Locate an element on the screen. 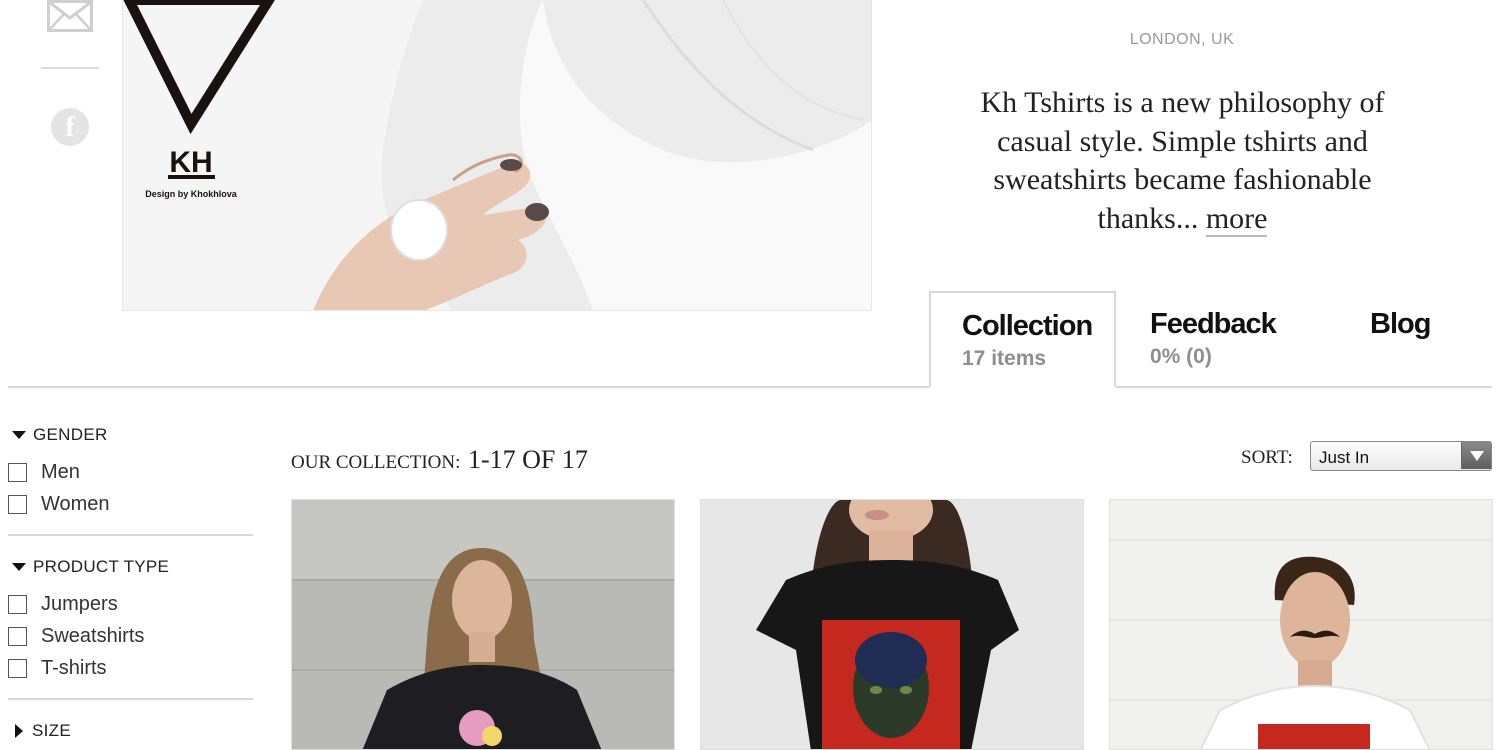 The height and width of the screenshot is (750, 1500). filter-option-t-shirts: T-shirts is located at coordinates (130, 668).